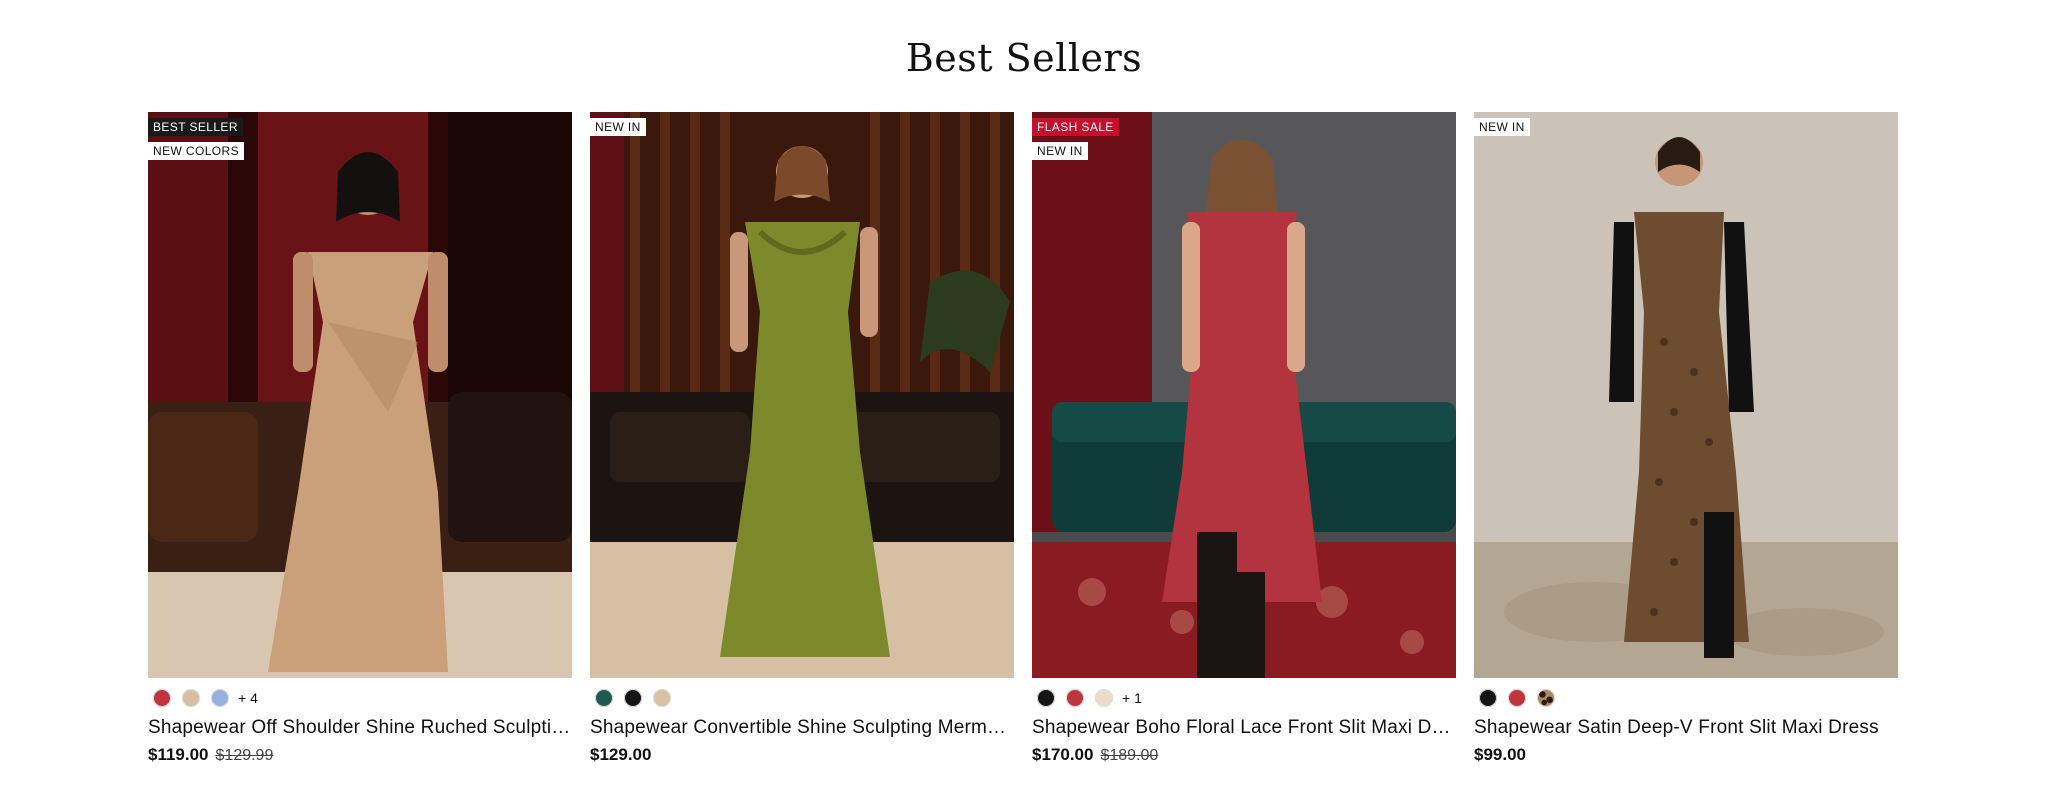 The image size is (2048, 805). What do you see at coordinates (802, 755) in the screenshot?
I see `price-row: $129.00` at bounding box center [802, 755].